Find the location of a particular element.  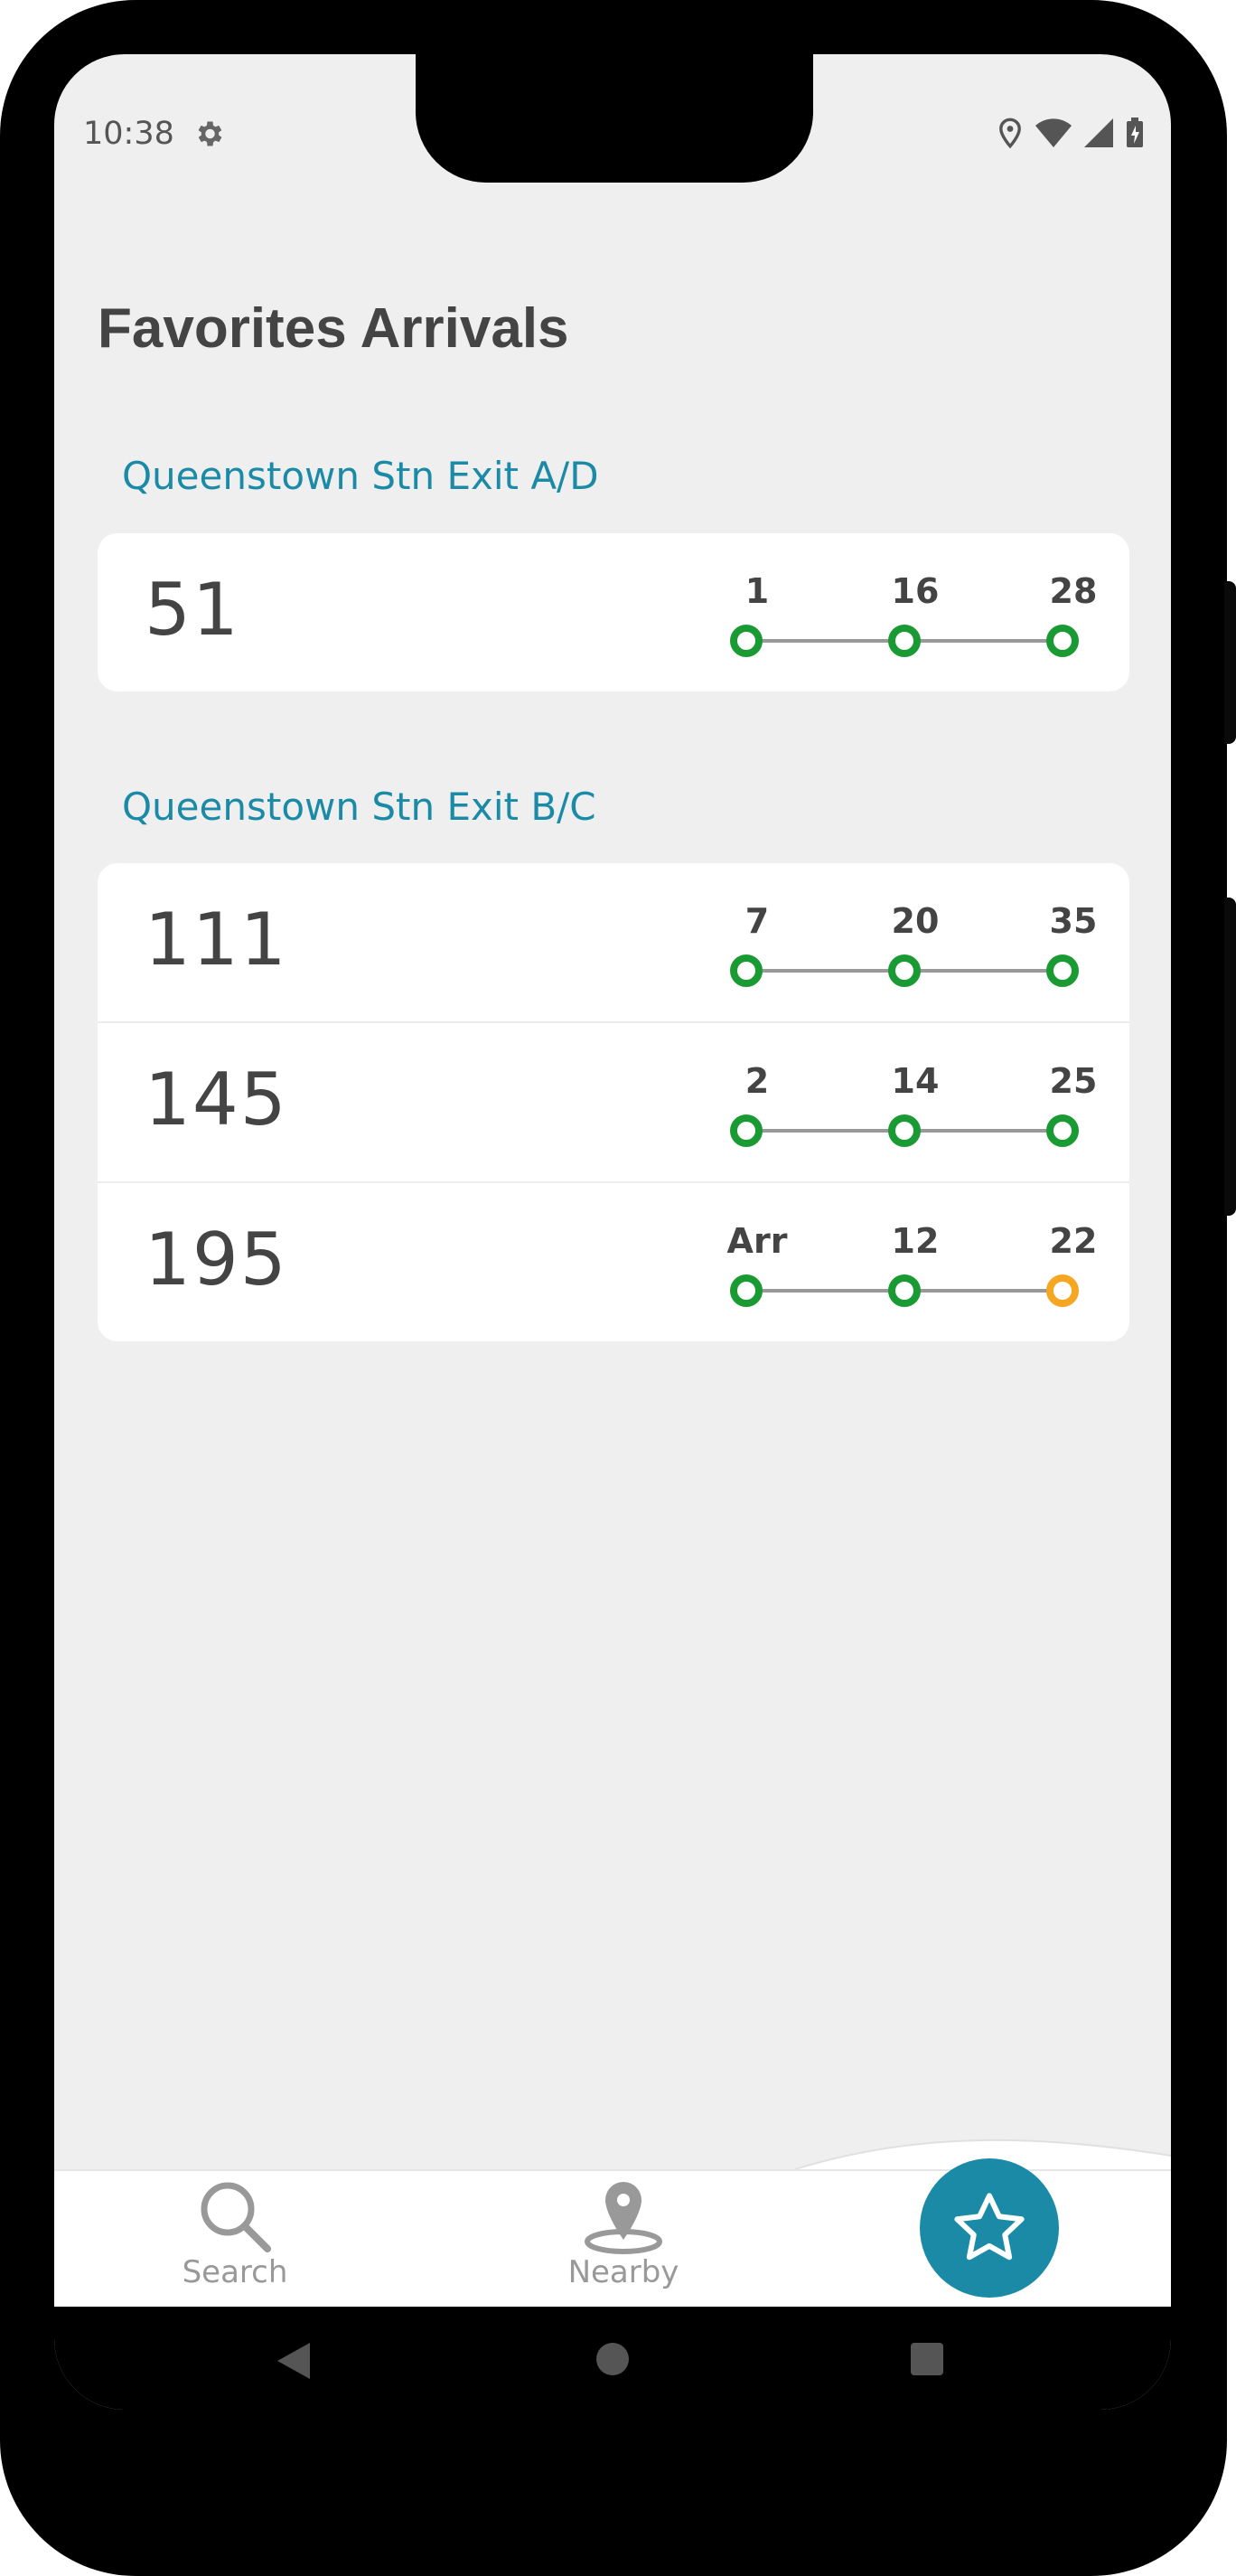

camera-notch is located at coordinates (614, 119).